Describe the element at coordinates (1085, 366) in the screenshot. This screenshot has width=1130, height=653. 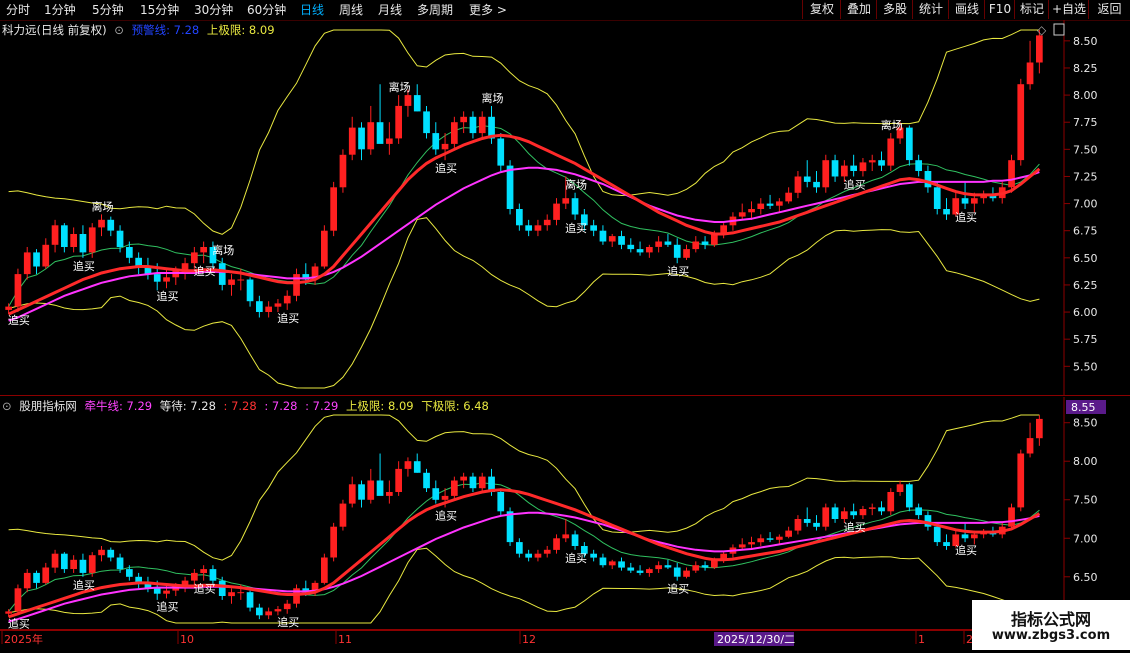
I see `price-tick-label: 5.50` at that location.